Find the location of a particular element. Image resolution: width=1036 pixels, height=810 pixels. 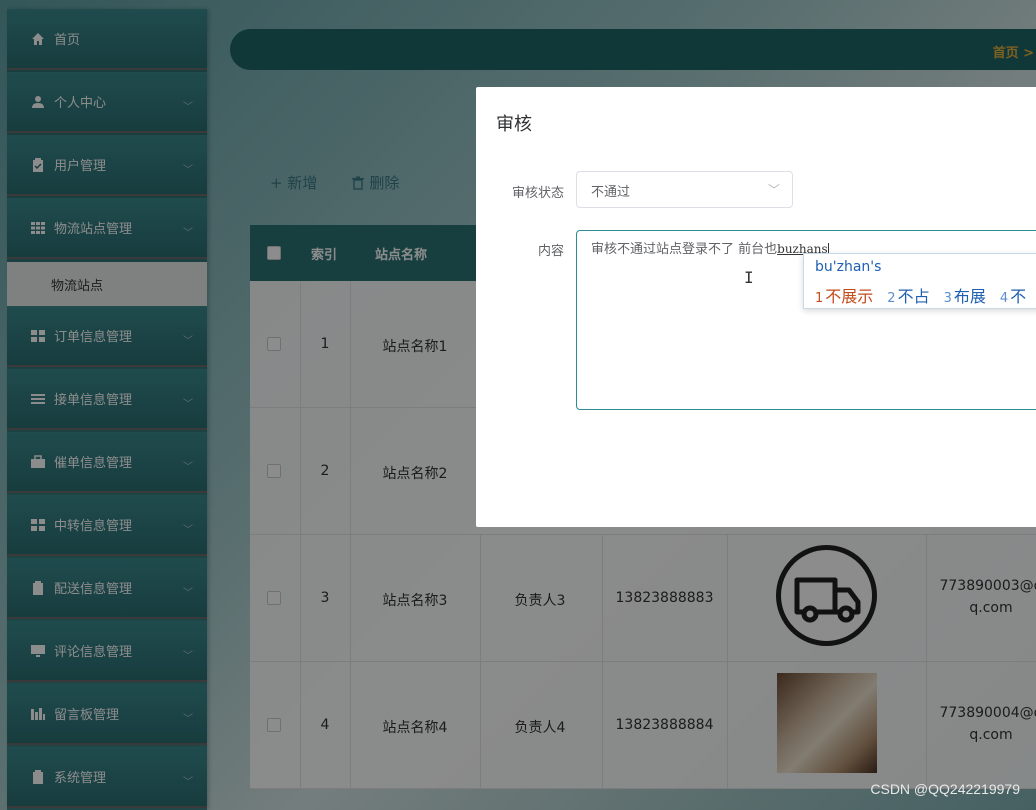

status-label: 审核状态 is located at coordinates (537, 193).